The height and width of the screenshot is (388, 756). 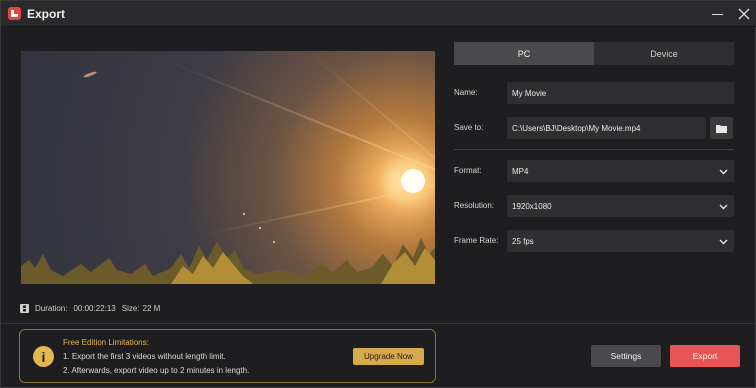 What do you see at coordinates (43, 356) in the screenshot?
I see `info-icon: i` at bounding box center [43, 356].